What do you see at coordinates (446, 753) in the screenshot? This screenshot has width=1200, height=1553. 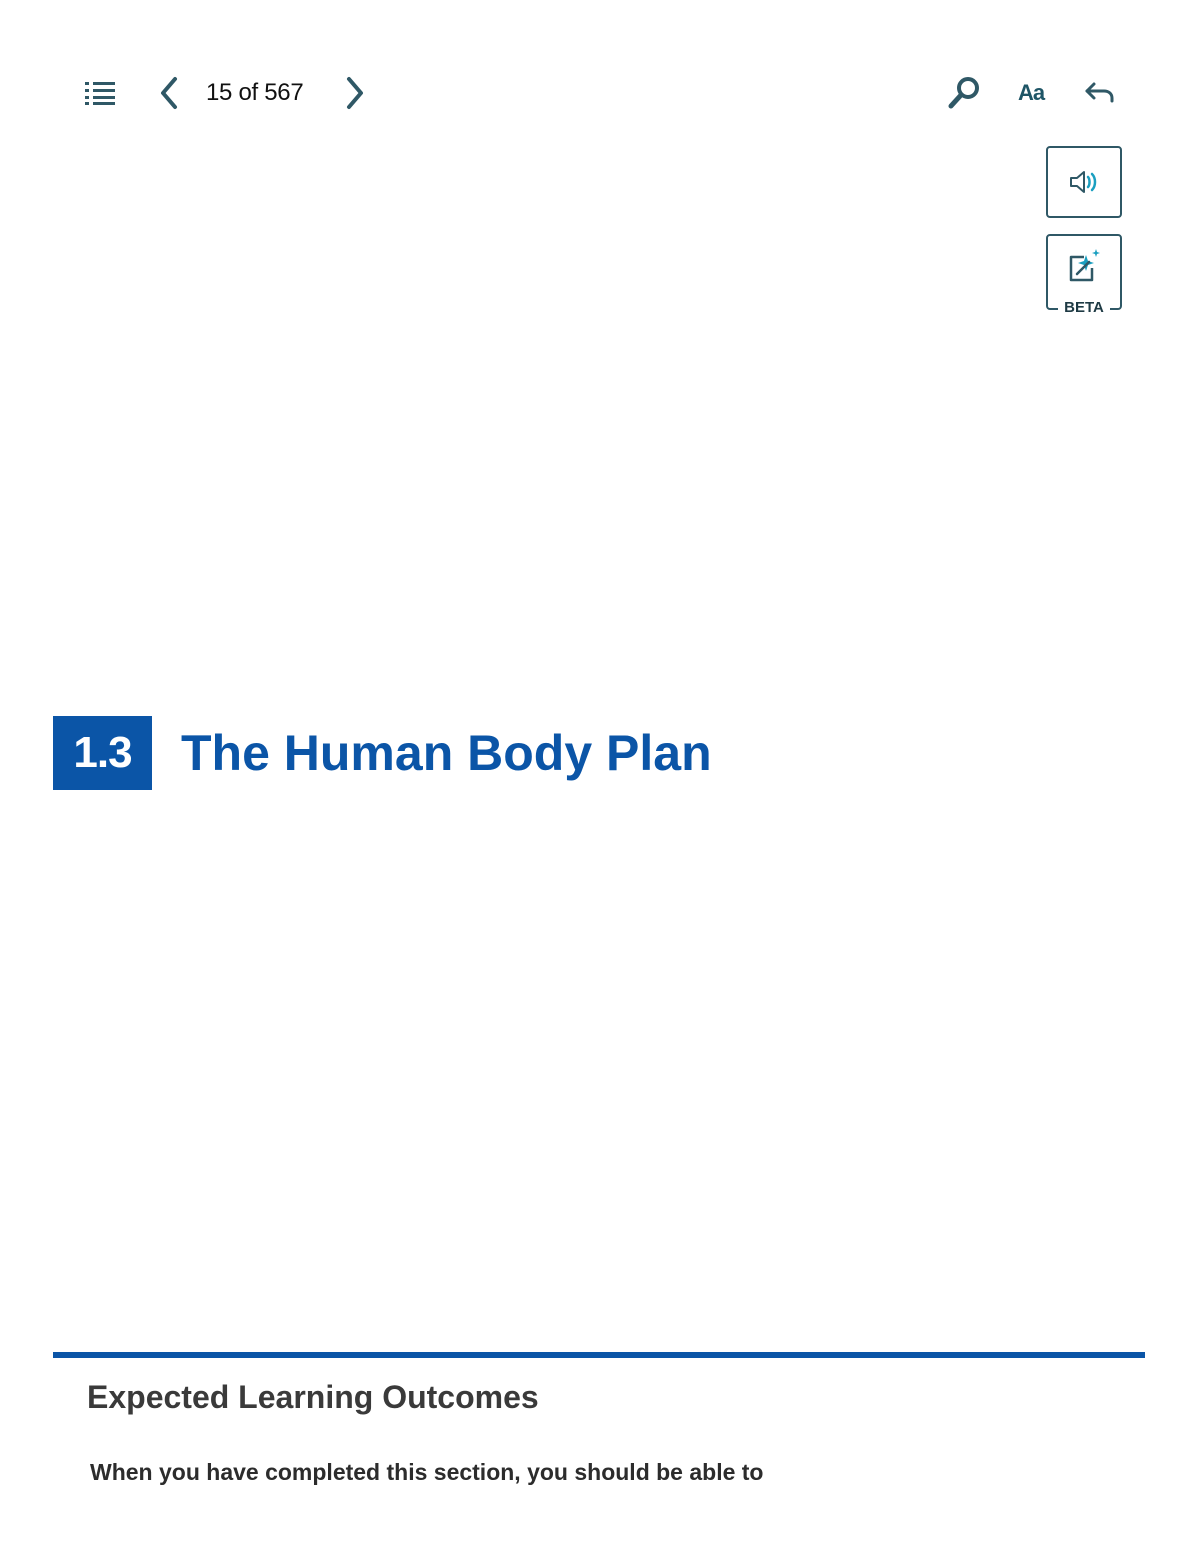 I see `section-title: The Human Body Plan` at bounding box center [446, 753].